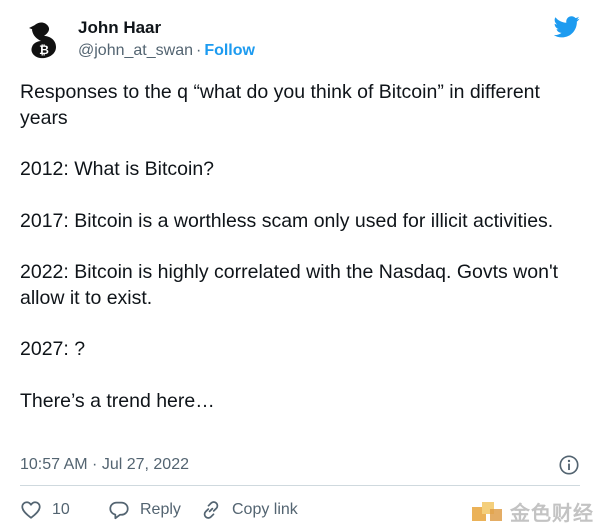 The width and height of the screenshot is (600, 532). I want to click on author-handle: @john_at_swan, so click(135, 50).